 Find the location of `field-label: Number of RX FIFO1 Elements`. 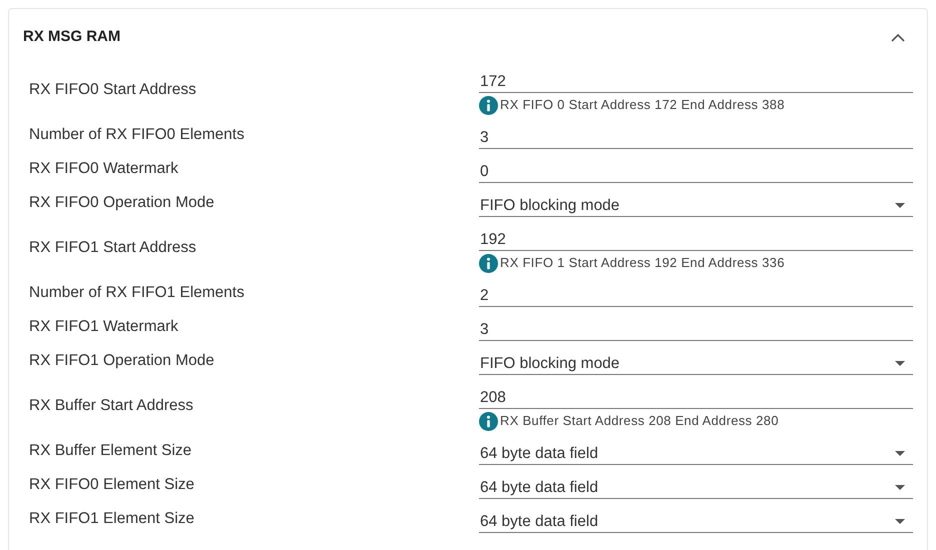

field-label: Number of RX FIFO1 Elements is located at coordinates (137, 293).